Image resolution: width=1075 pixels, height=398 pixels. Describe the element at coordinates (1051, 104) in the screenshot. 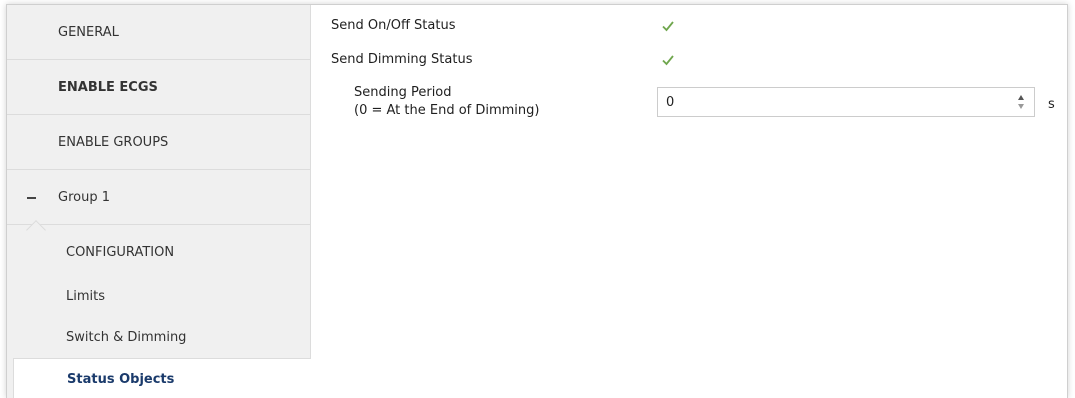

I see `unit-label: s` at that location.